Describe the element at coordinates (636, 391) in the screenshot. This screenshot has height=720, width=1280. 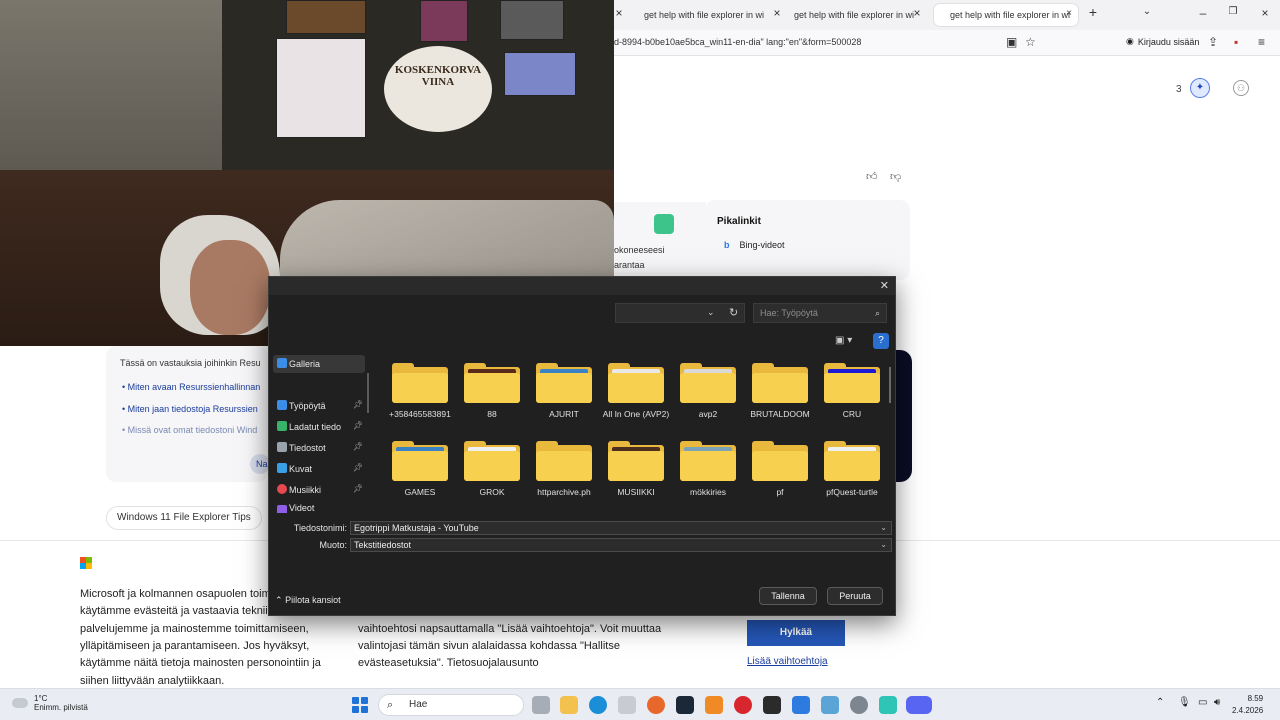
I see `folder-item: All In One (AVP2)` at that location.